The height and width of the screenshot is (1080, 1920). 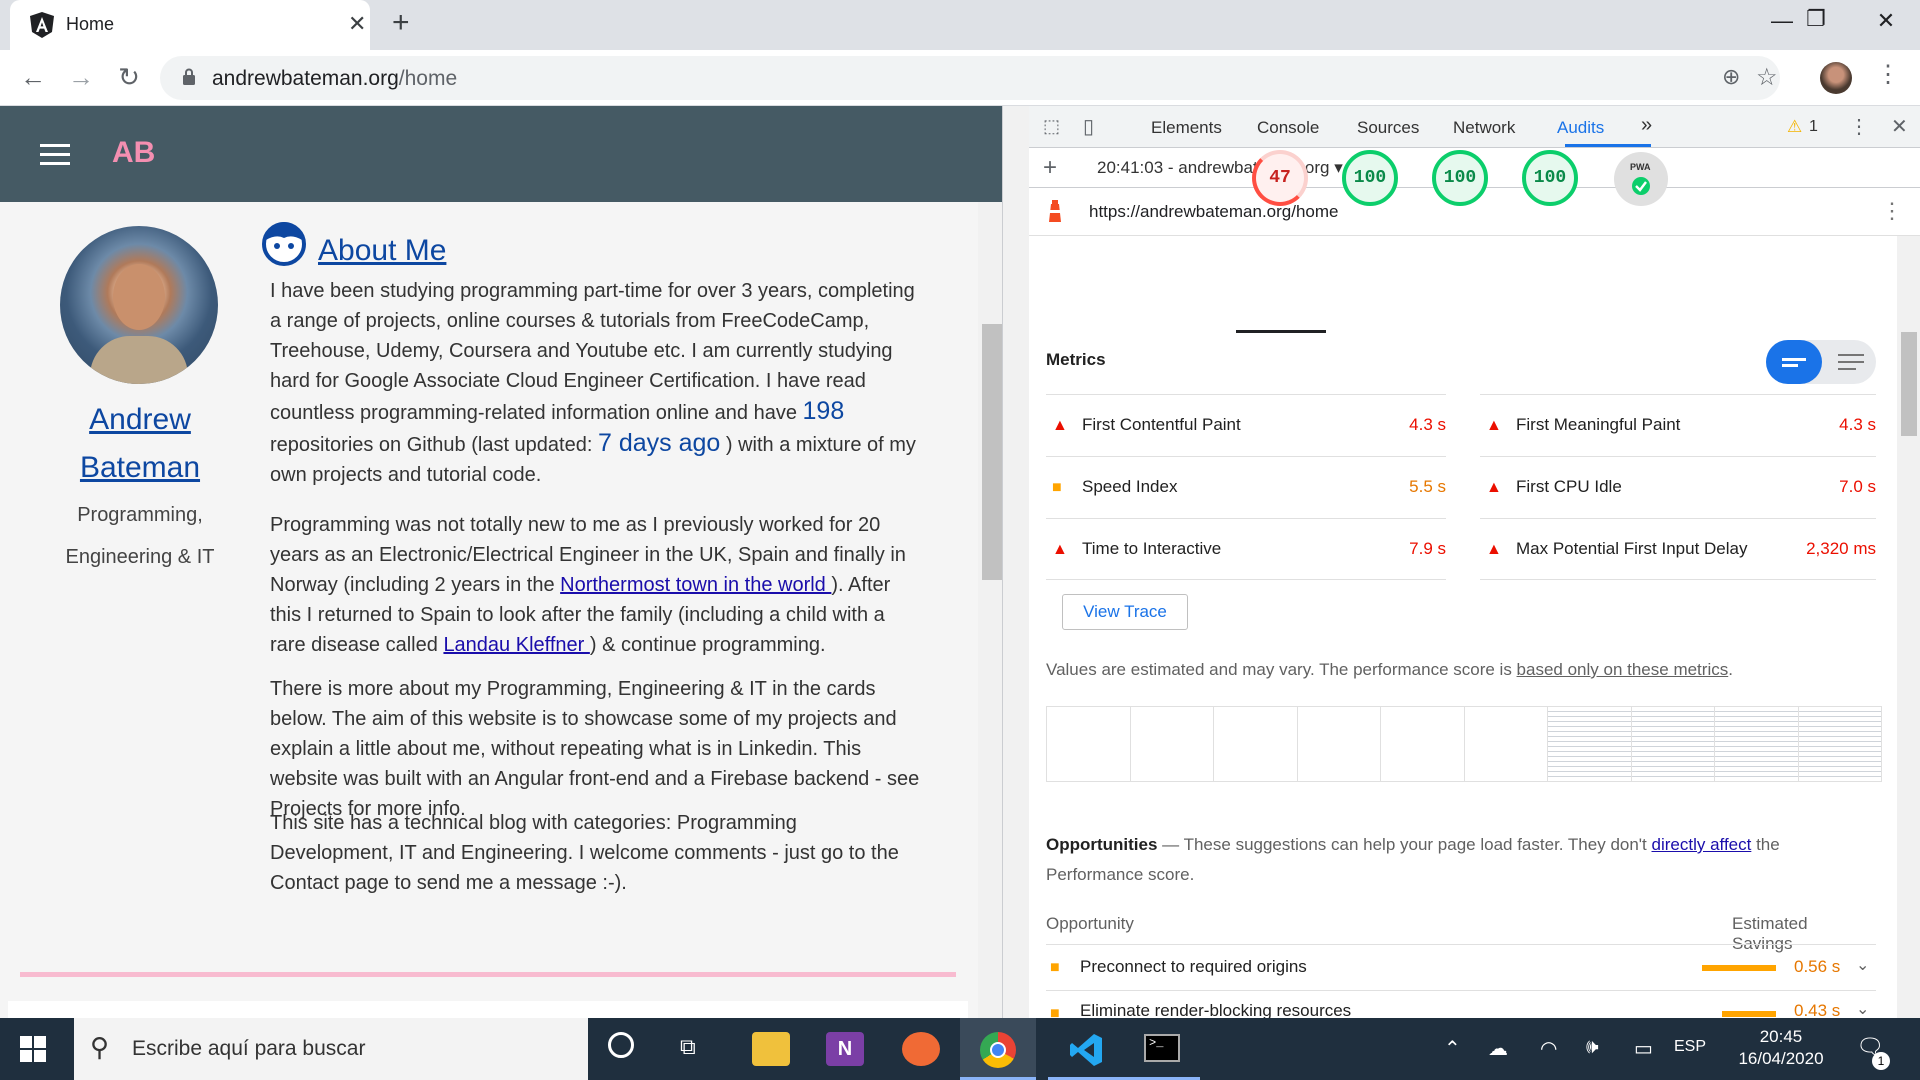 I want to click on url-path: /home, so click(x=428, y=78).